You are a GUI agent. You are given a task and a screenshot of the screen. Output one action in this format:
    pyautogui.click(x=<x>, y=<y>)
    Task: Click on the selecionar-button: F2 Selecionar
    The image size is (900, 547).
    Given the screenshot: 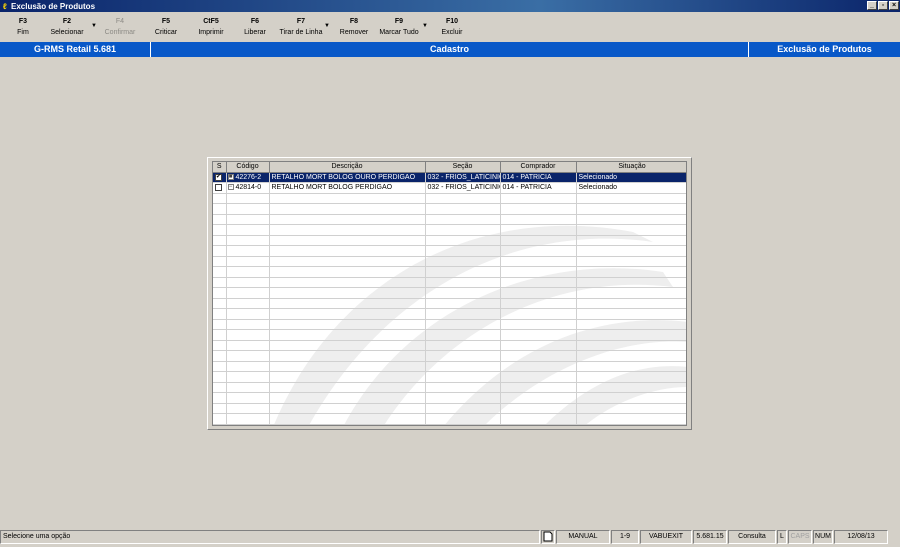 What is the action you would take?
    pyautogui.click(x=67, y=27)
    